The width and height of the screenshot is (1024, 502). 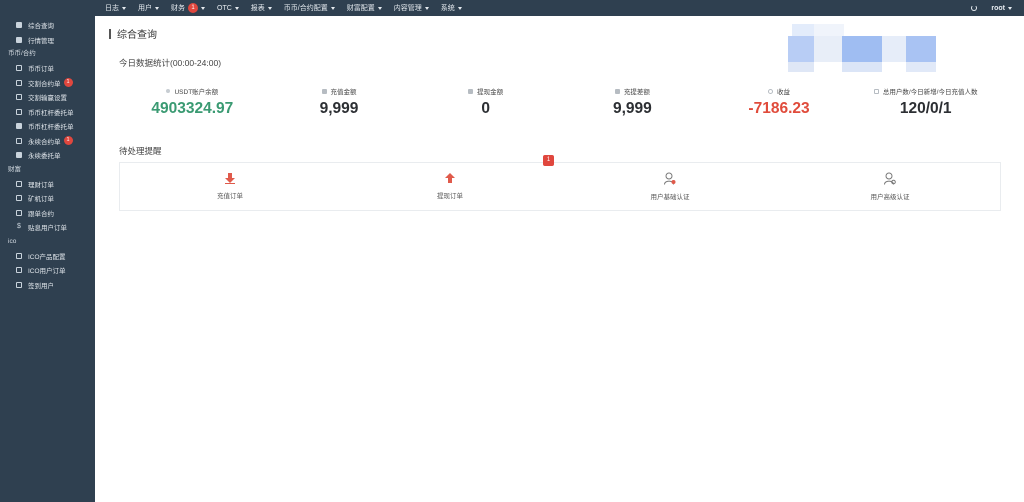 What do you see at coordinates (47, 40) in the screenshot?
I see `sidebar-item-market-management: 行情管理` at bounding box center [47, 40].